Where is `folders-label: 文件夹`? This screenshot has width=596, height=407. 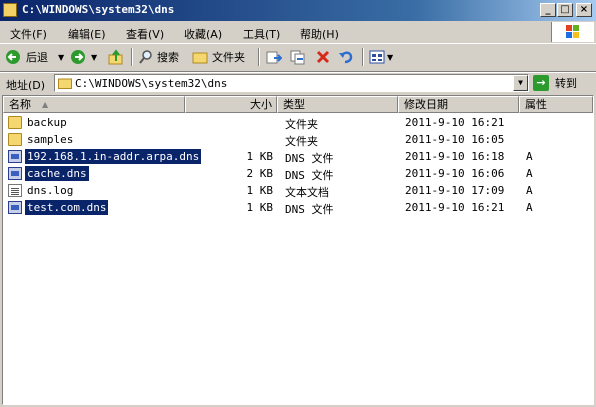
folders-label: 文件夹 is located at coordinates (228, 57).